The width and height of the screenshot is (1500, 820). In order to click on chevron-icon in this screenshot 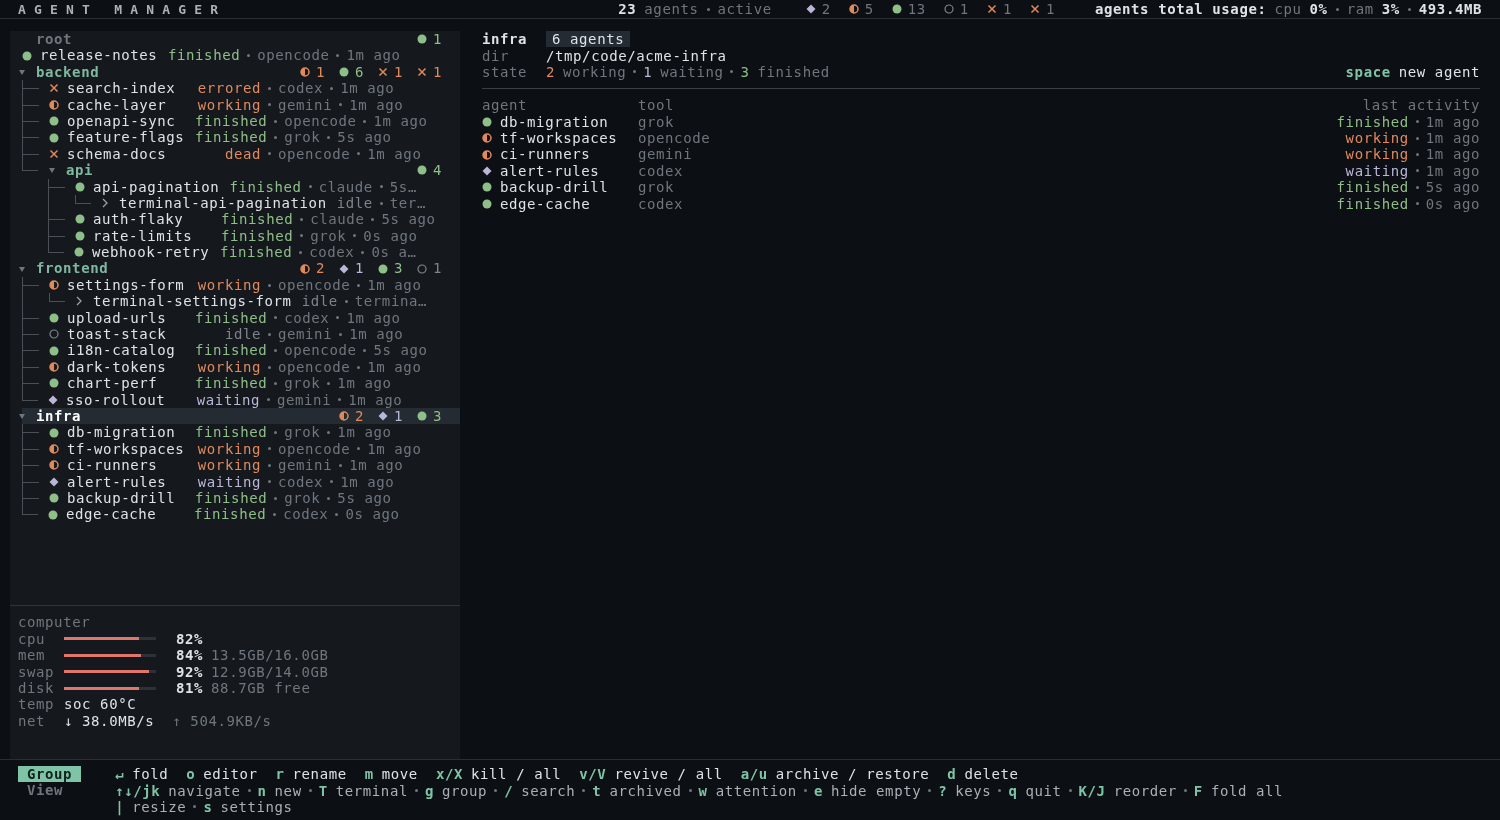, I will do `click(105, 203)`.